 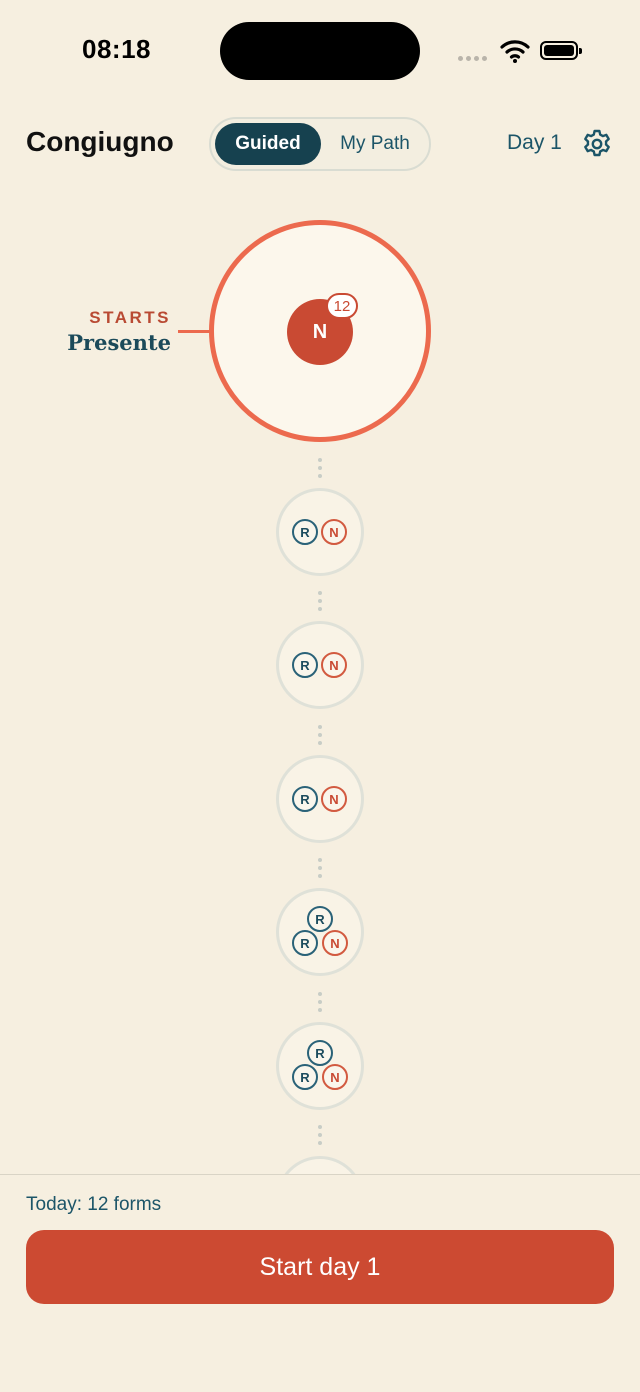 What do you see at coordinates (472, 58) in the screenshot?
I see `cellular-signal-icon` at bounding box center [472, 58].